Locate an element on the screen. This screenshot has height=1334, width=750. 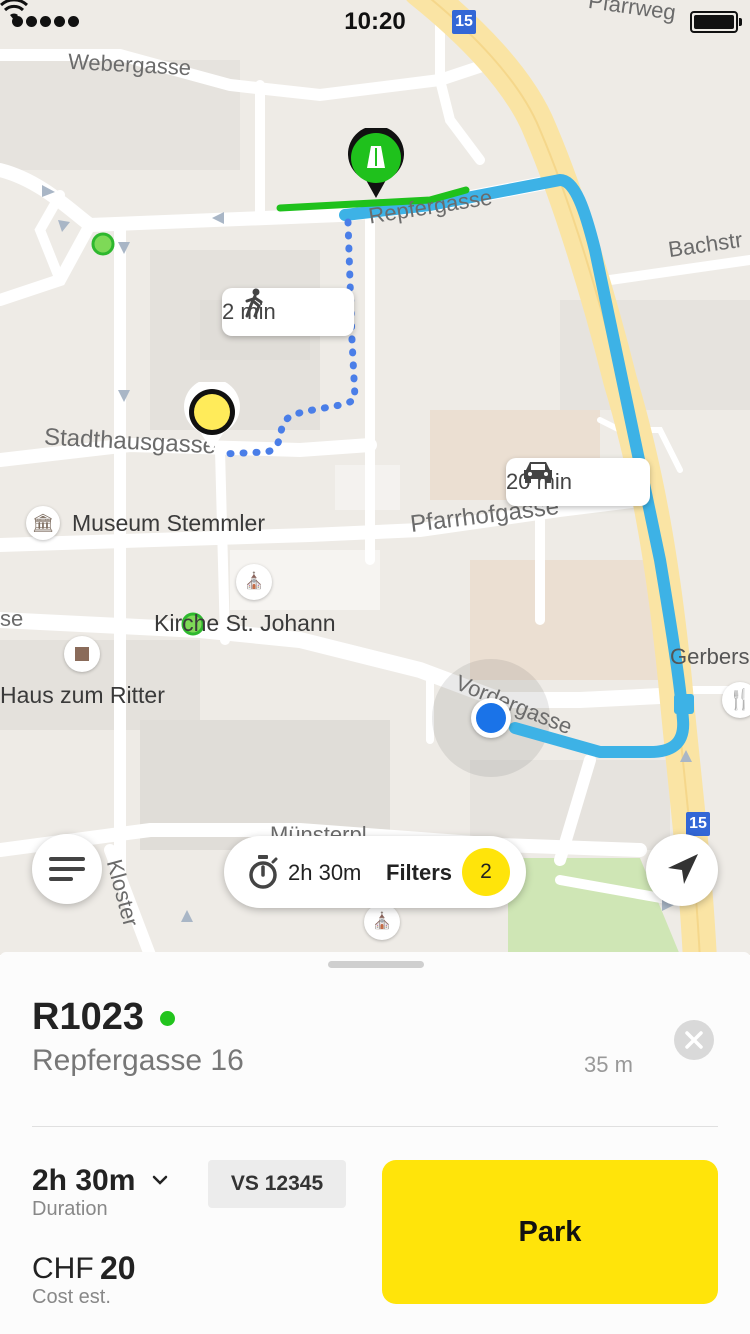
battery-icon is located at coordinates (716, 22).